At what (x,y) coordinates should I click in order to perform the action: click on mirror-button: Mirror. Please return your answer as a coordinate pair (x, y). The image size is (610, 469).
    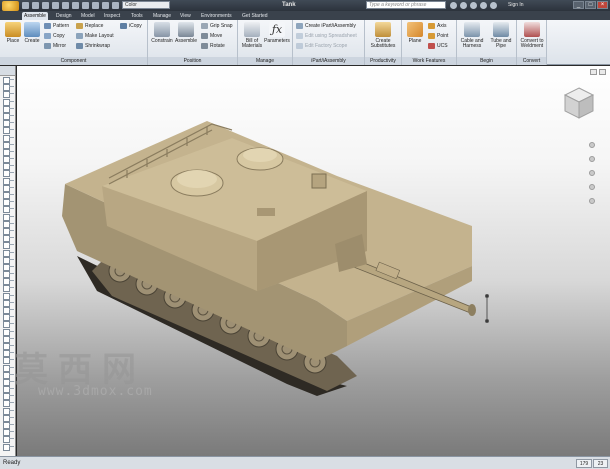
    Looking at the image, I should click on (55, 46).